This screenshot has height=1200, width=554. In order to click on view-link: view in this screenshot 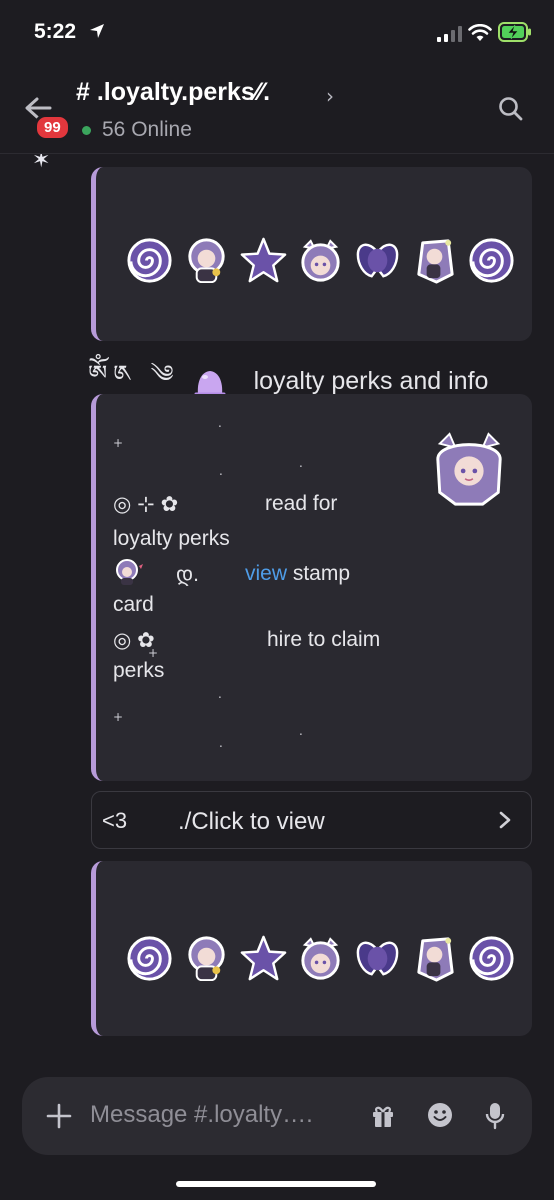, I will do `click(266, 573)`.